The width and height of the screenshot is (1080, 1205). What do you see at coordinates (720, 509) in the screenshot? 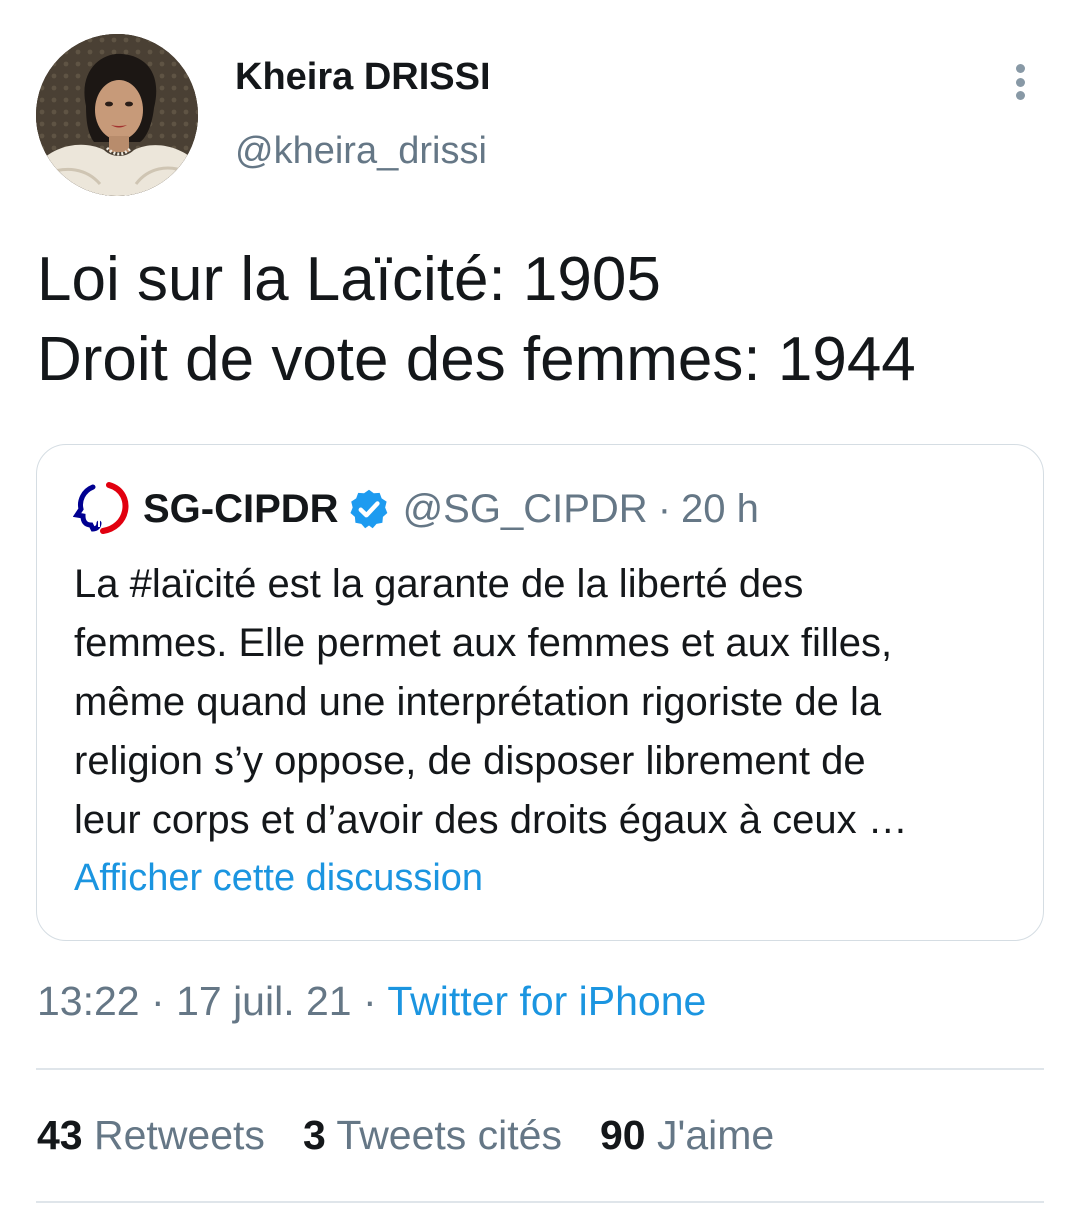
I see `quoted-timestamp: 20 h` at bounding box center [720, 509].